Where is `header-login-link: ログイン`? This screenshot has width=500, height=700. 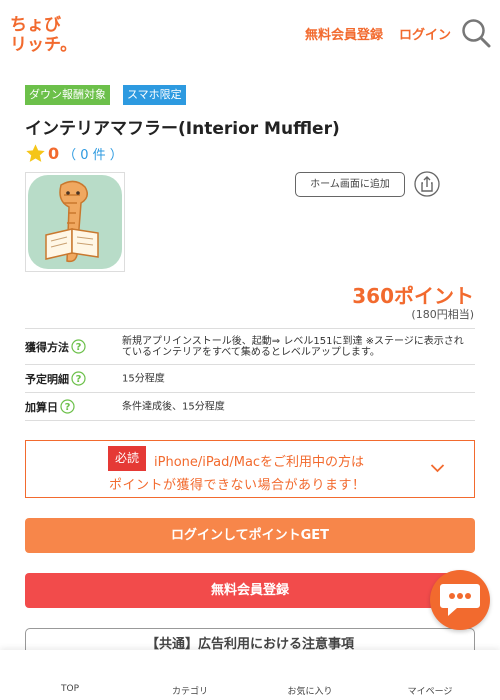
header-login-link: ログイン is located at coordinates (425, 33).